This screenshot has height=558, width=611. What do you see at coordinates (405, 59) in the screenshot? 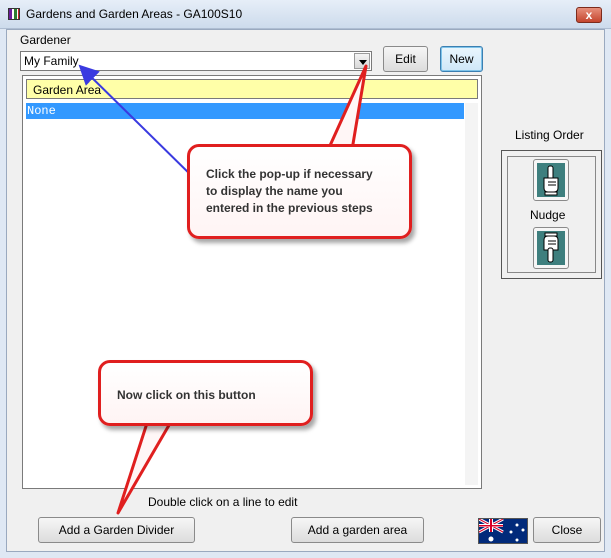
I see `edit-button: Edit` at bounding box center [405, 59].